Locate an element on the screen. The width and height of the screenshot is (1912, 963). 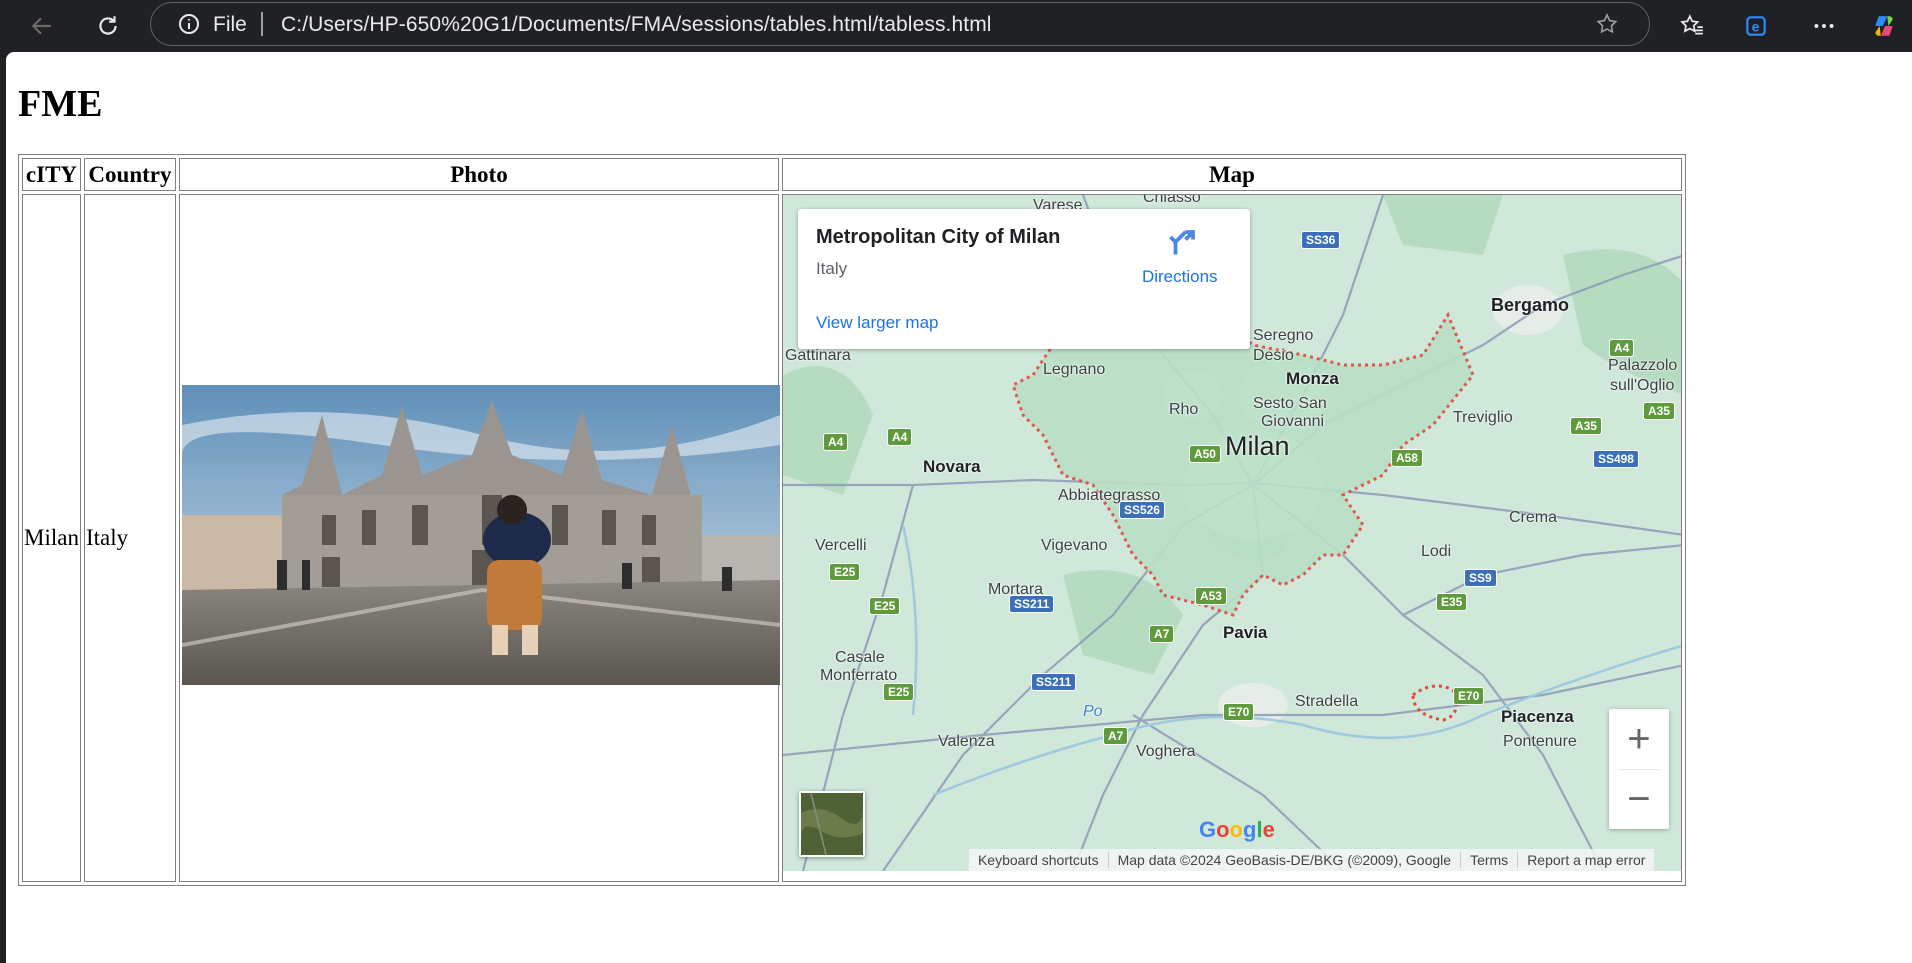
milan-cathedral-image is located at coordinates (480, 535).